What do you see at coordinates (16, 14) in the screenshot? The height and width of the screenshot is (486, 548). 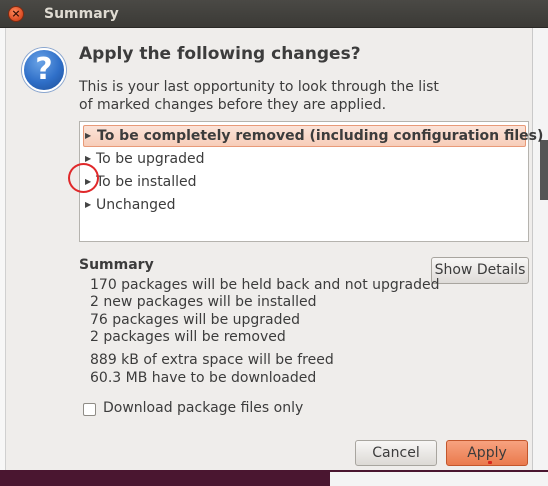 I see `close-icon: ×` at bounding box center [16, 14].